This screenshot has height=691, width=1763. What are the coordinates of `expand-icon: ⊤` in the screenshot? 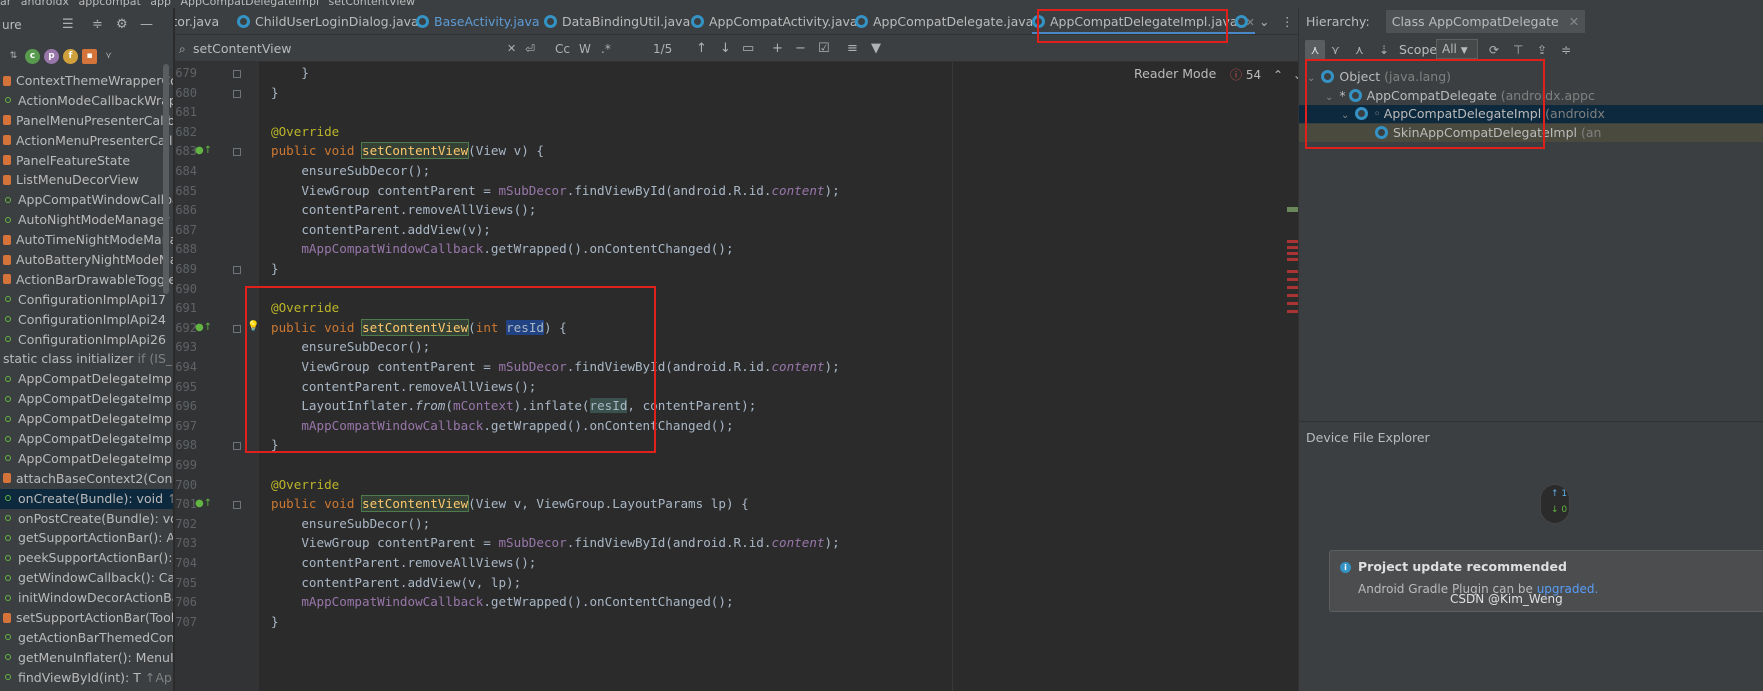 It's located at (1518, 50).